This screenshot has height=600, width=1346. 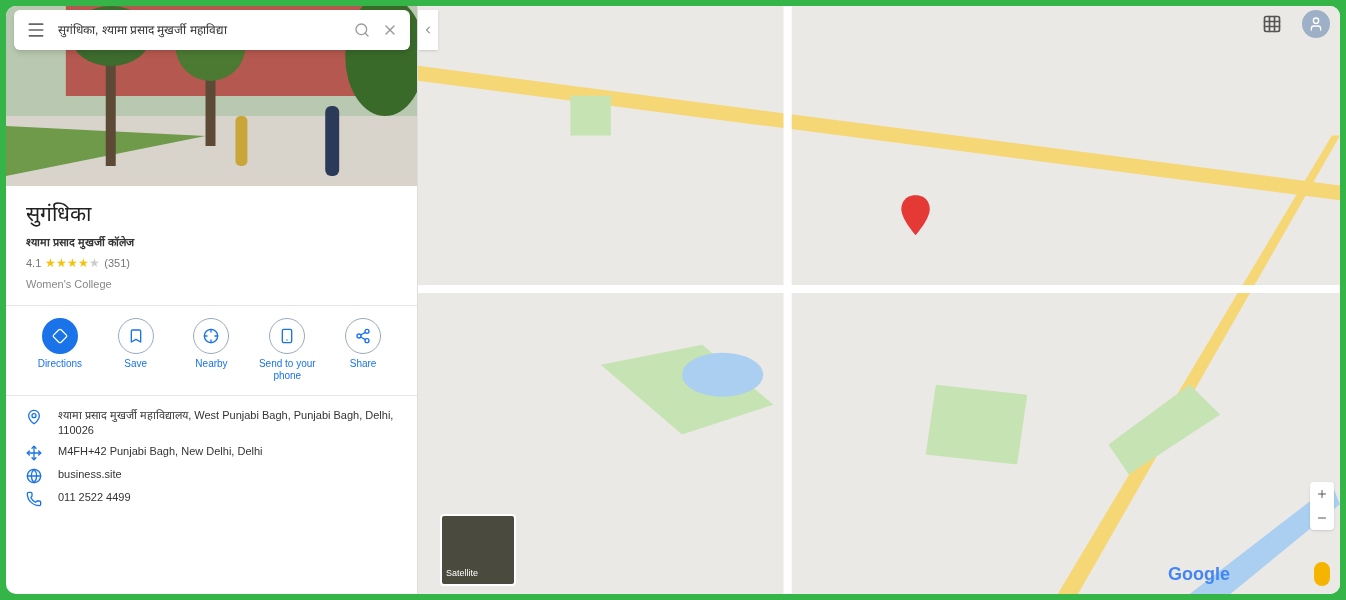 What do you see at coordinates (211, 350) in the screenshot?
I see `action-button: Nearby` at bounding box center [211, 350].